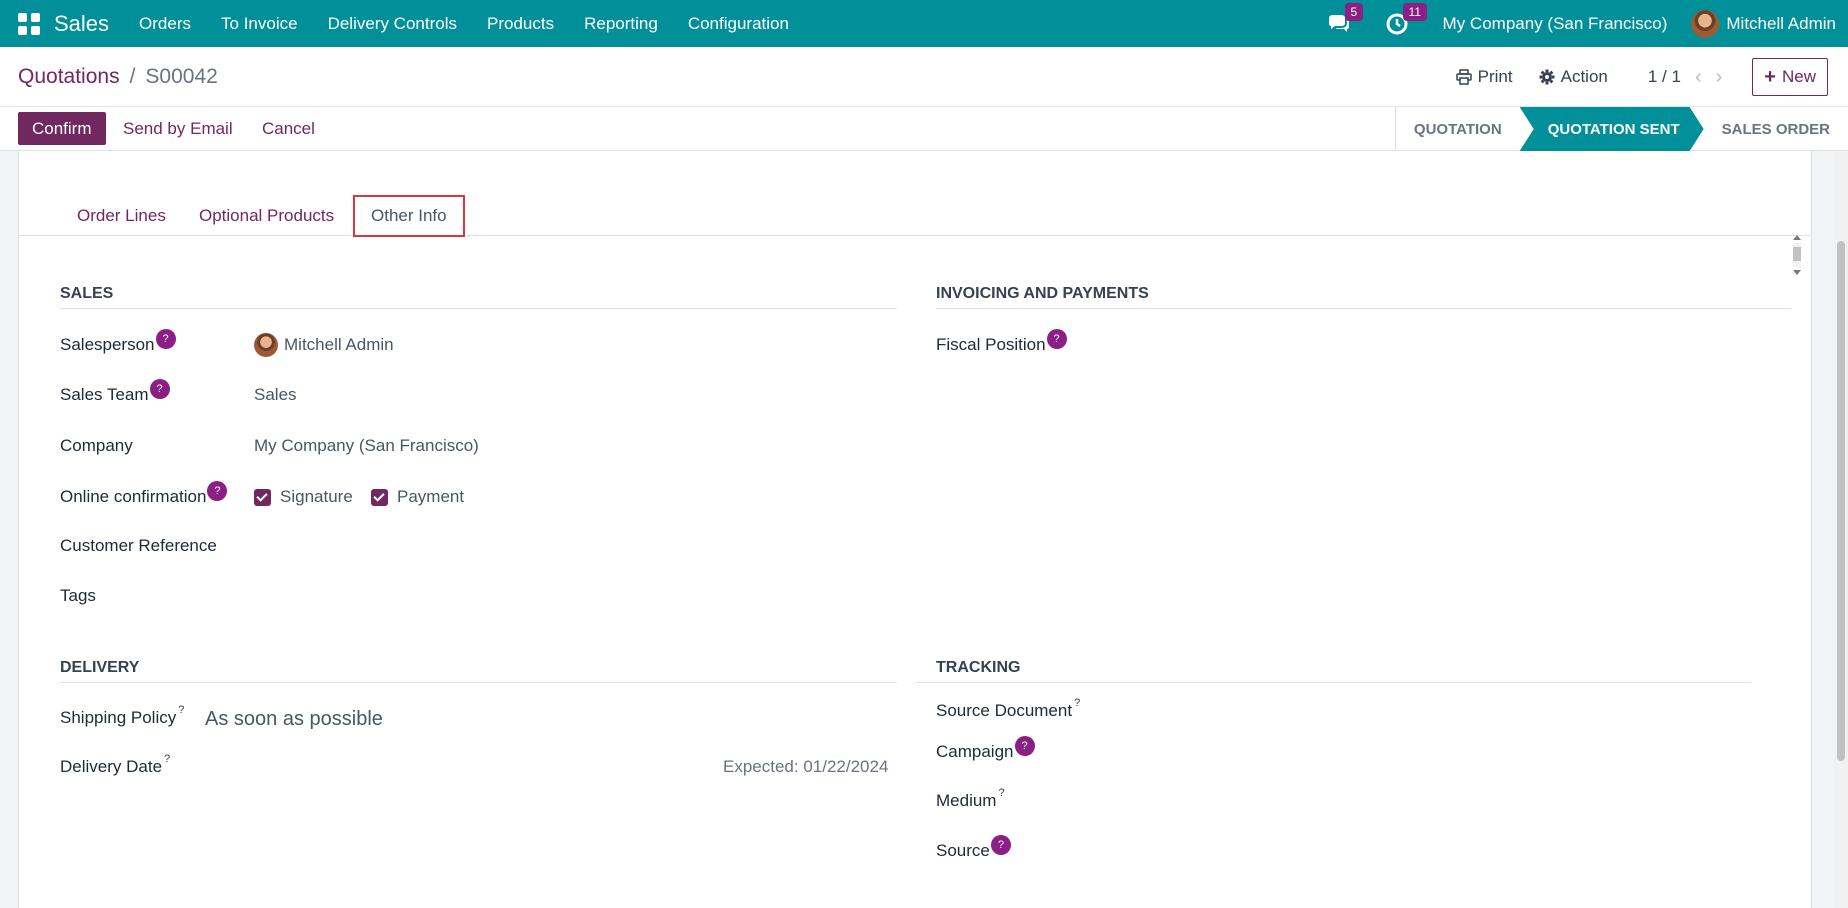  I want to click on tab-order-lines: Order Lines, so click(121, 216).